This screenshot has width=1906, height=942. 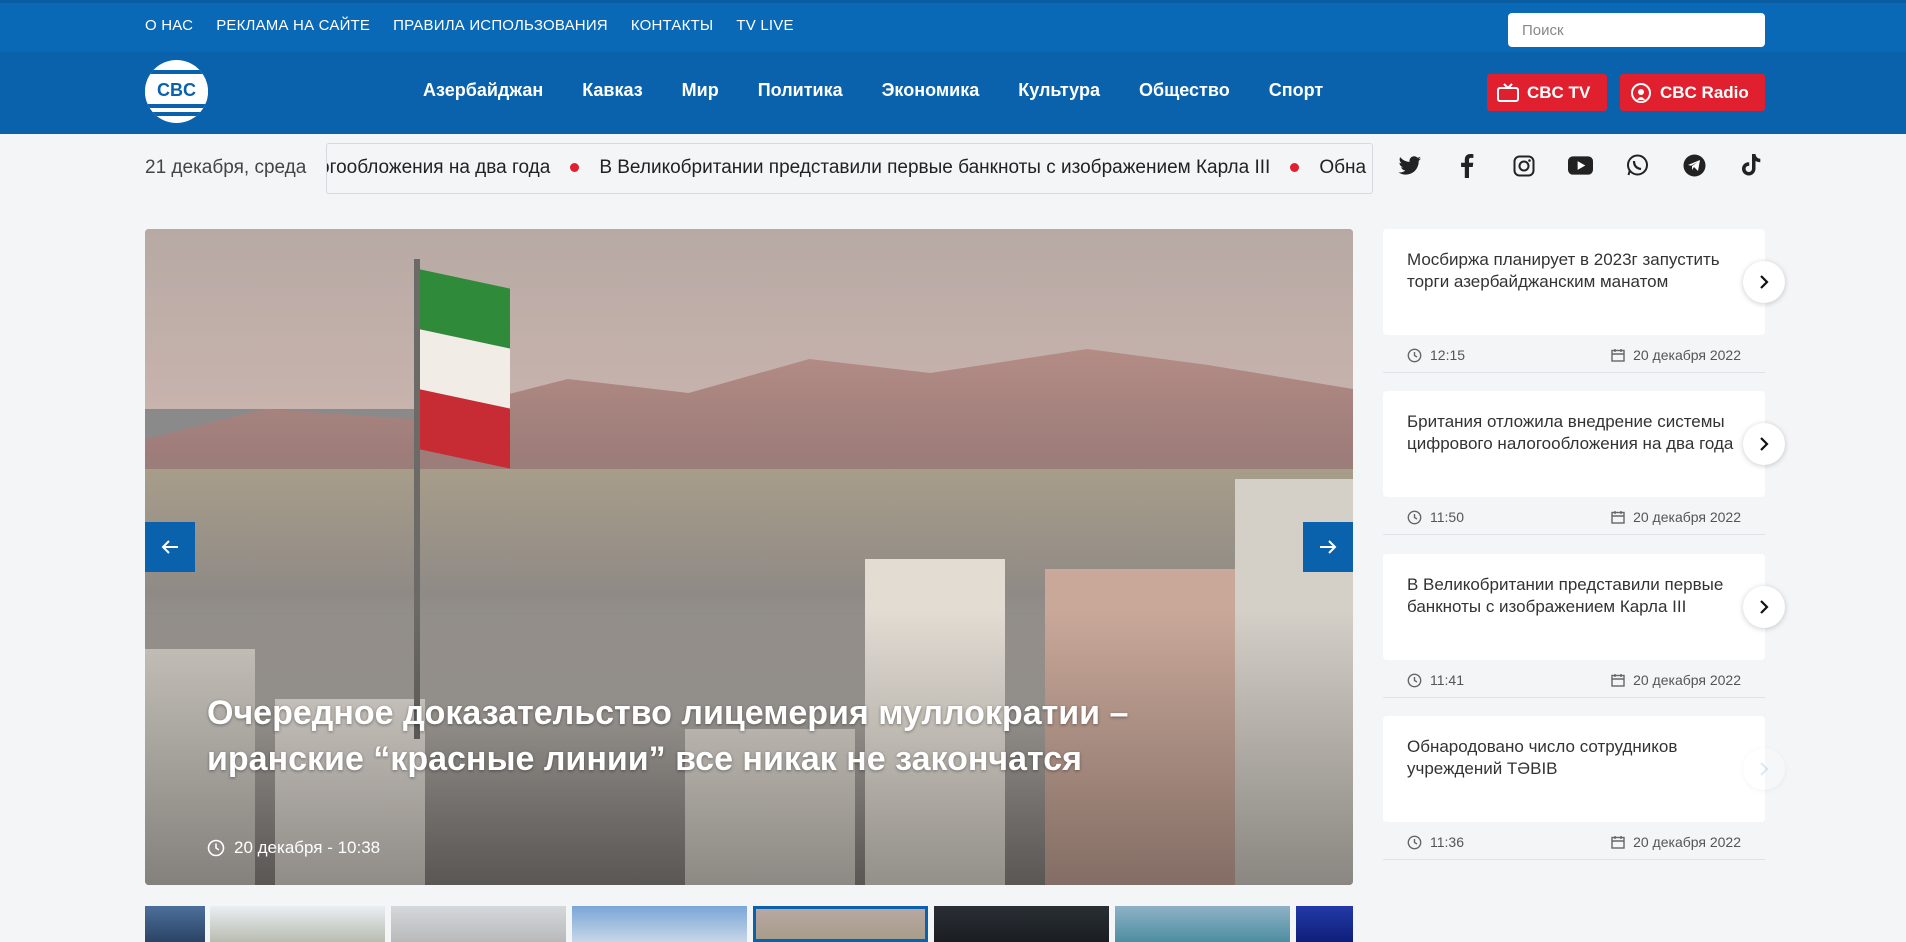 What do you see at coordinates (483, 90) in the screenshot?
I see `nav-item-azerbaijan: Азербайджан` at bounding box center [483, 90].